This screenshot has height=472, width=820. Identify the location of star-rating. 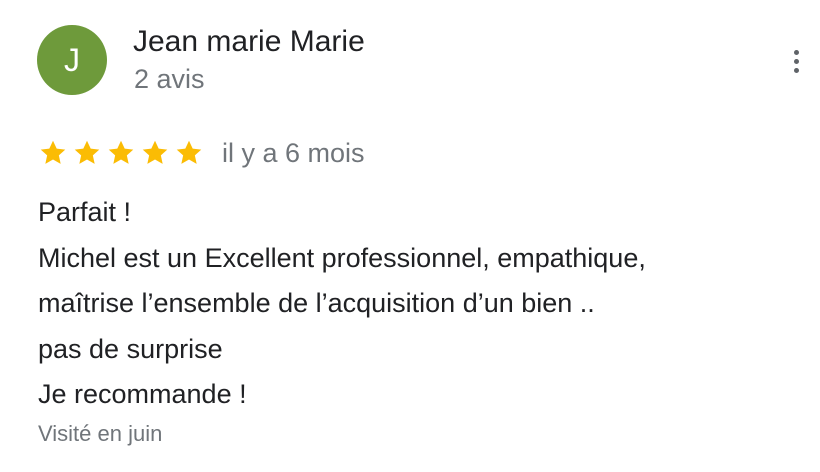
(121, 153).